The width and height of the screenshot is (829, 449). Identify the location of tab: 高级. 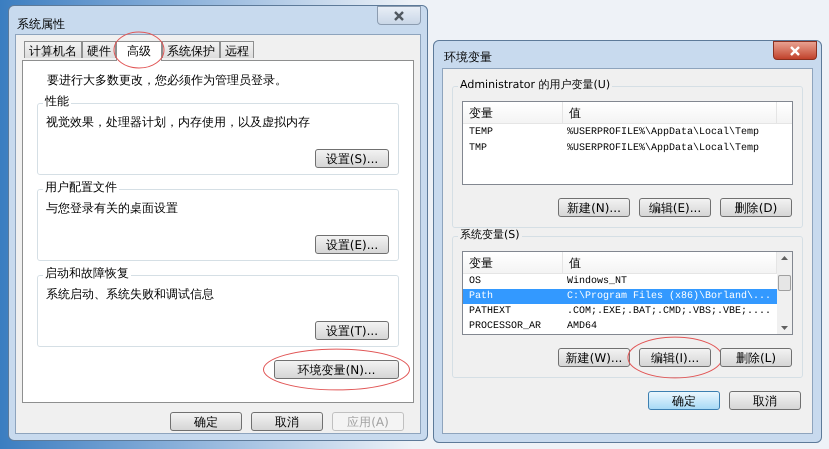
(139, 50).